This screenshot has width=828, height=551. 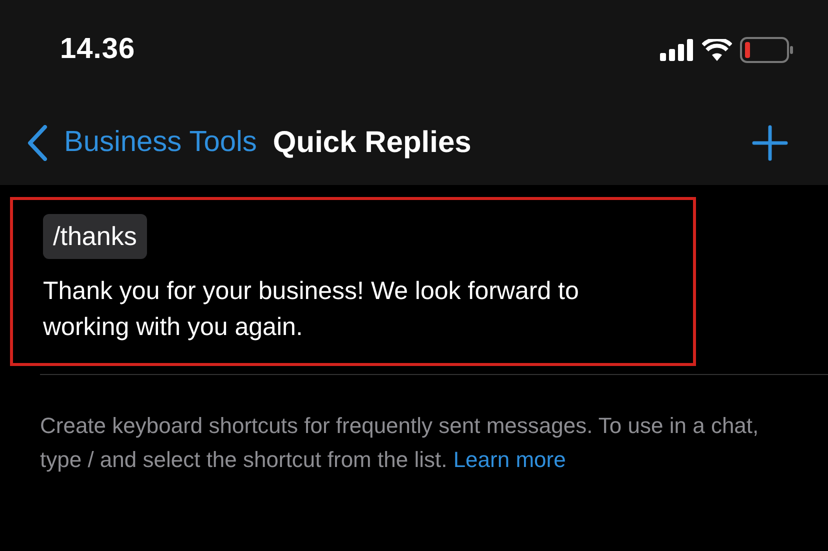 What do you see at coordinates (509, 459) in the screenshot?
I see `learn-more-link: Learn more` at bounding box center [509, 459].